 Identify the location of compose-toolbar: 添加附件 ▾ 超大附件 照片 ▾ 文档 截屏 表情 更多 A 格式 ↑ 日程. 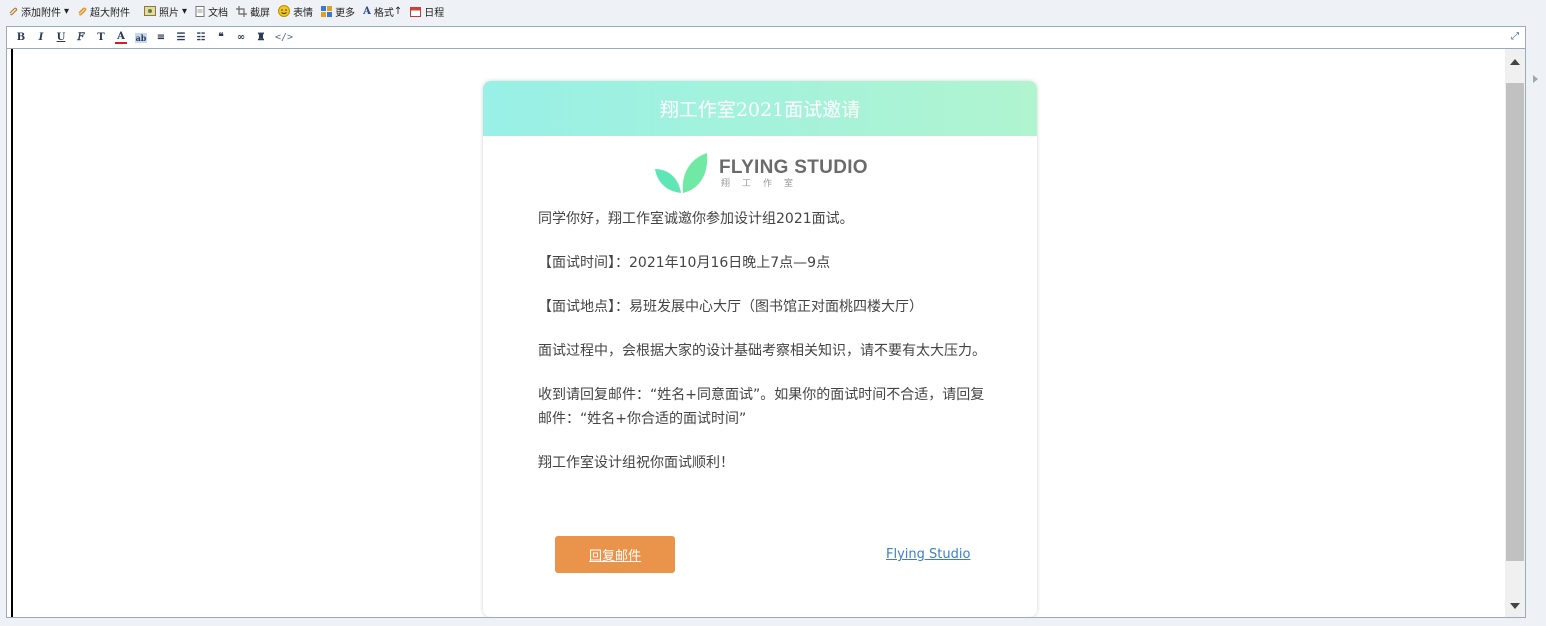
(773, 11).